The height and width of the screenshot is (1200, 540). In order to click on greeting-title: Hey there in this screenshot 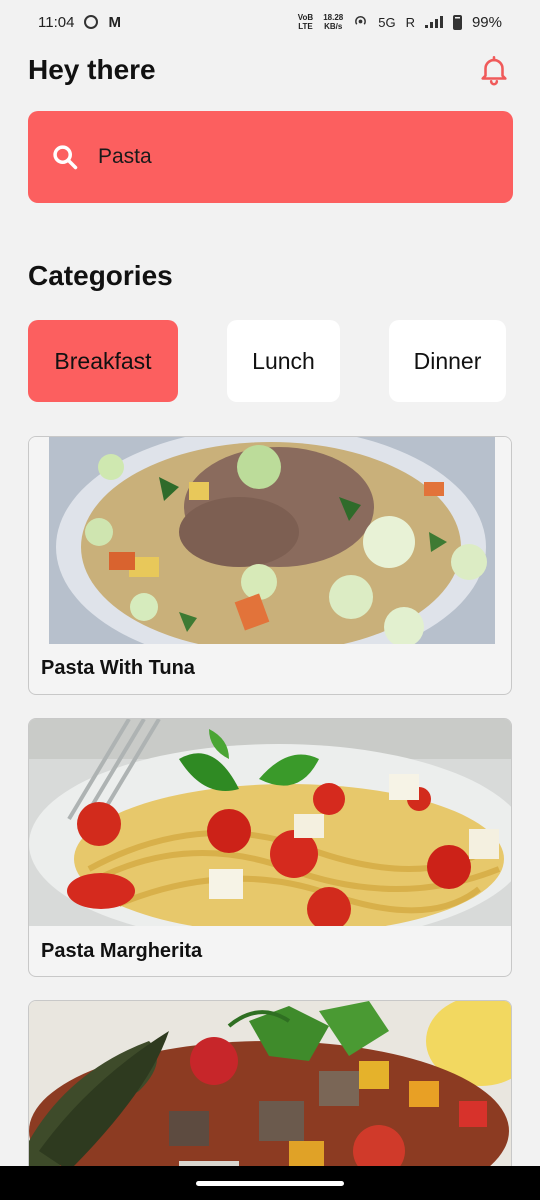, I will do `click(92, 69)`.